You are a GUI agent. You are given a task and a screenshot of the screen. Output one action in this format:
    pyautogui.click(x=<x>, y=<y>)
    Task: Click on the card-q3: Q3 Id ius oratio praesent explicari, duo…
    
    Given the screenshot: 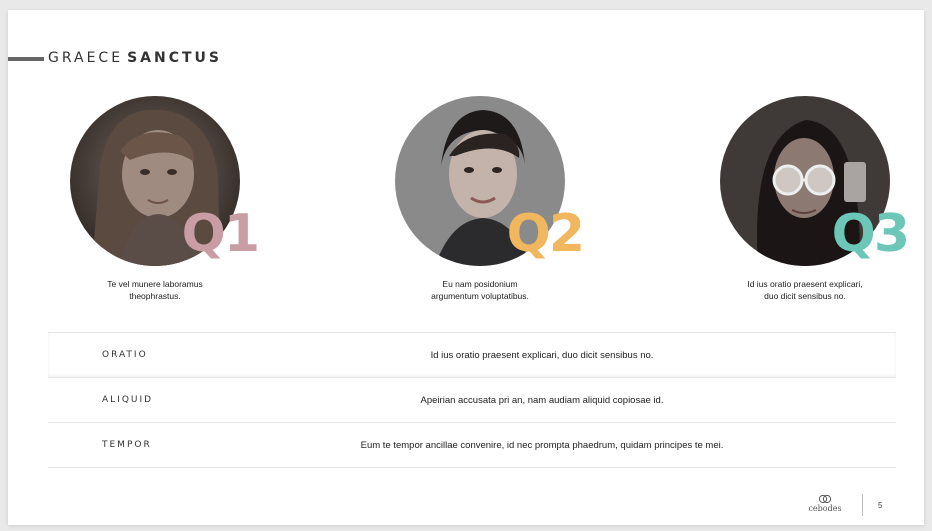 What is the action you would take?
    pyautogui.click(x=807, y=199)
    